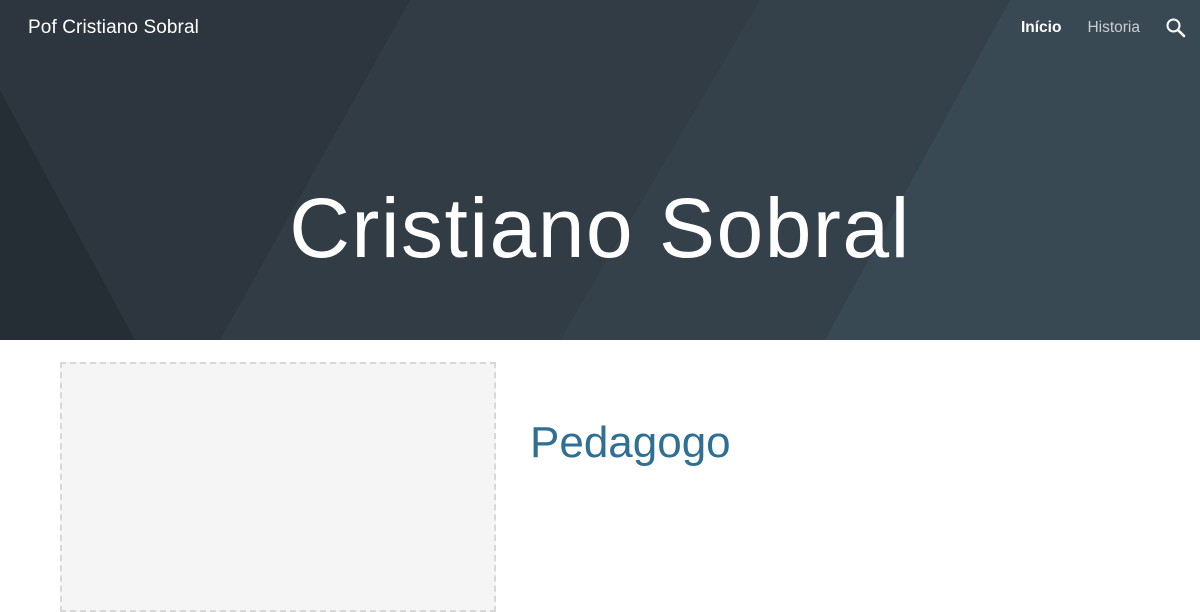 This screenshot has height=612, width=1200. I want to click on main-navigation: Início Historia, so click(1067, 28).